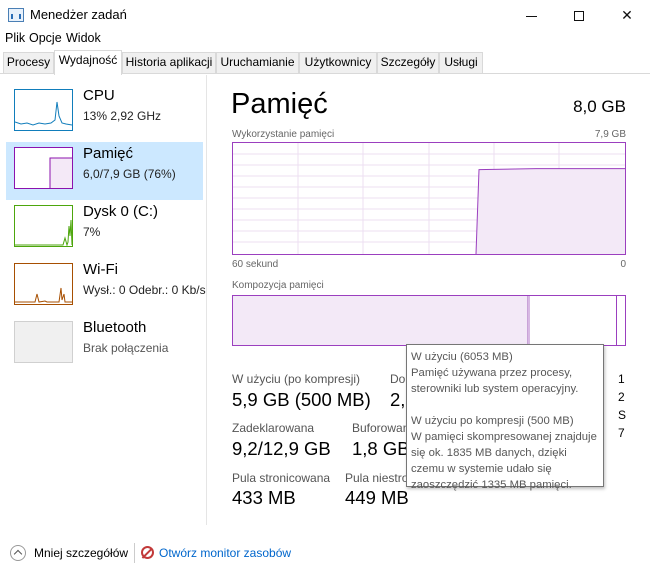  Describe the element at coordinates (278, 285) in the screenshot. I see `composition-label: Kompozycja pamięci` at that location.